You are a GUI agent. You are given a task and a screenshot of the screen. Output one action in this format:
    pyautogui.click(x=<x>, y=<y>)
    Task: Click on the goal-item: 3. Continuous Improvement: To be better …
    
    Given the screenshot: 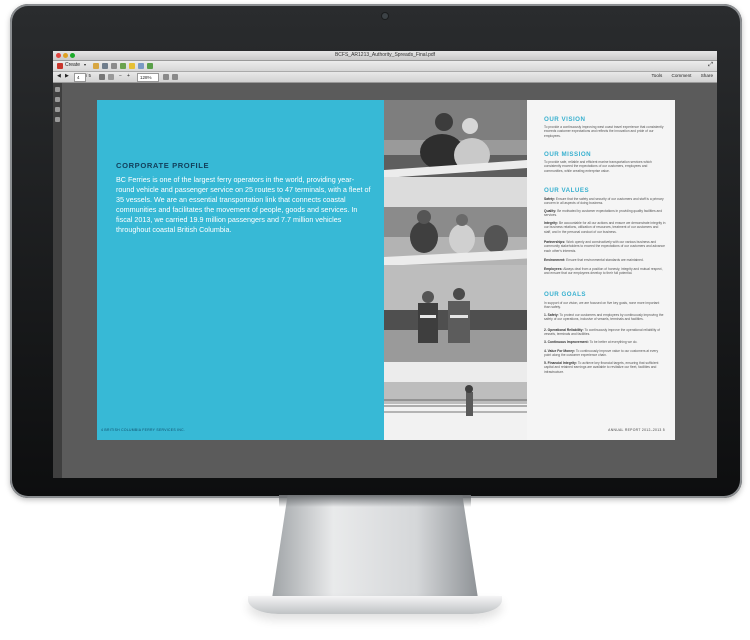 What is the action you would take?
    pyautogui.click(x=591, y=342)
    